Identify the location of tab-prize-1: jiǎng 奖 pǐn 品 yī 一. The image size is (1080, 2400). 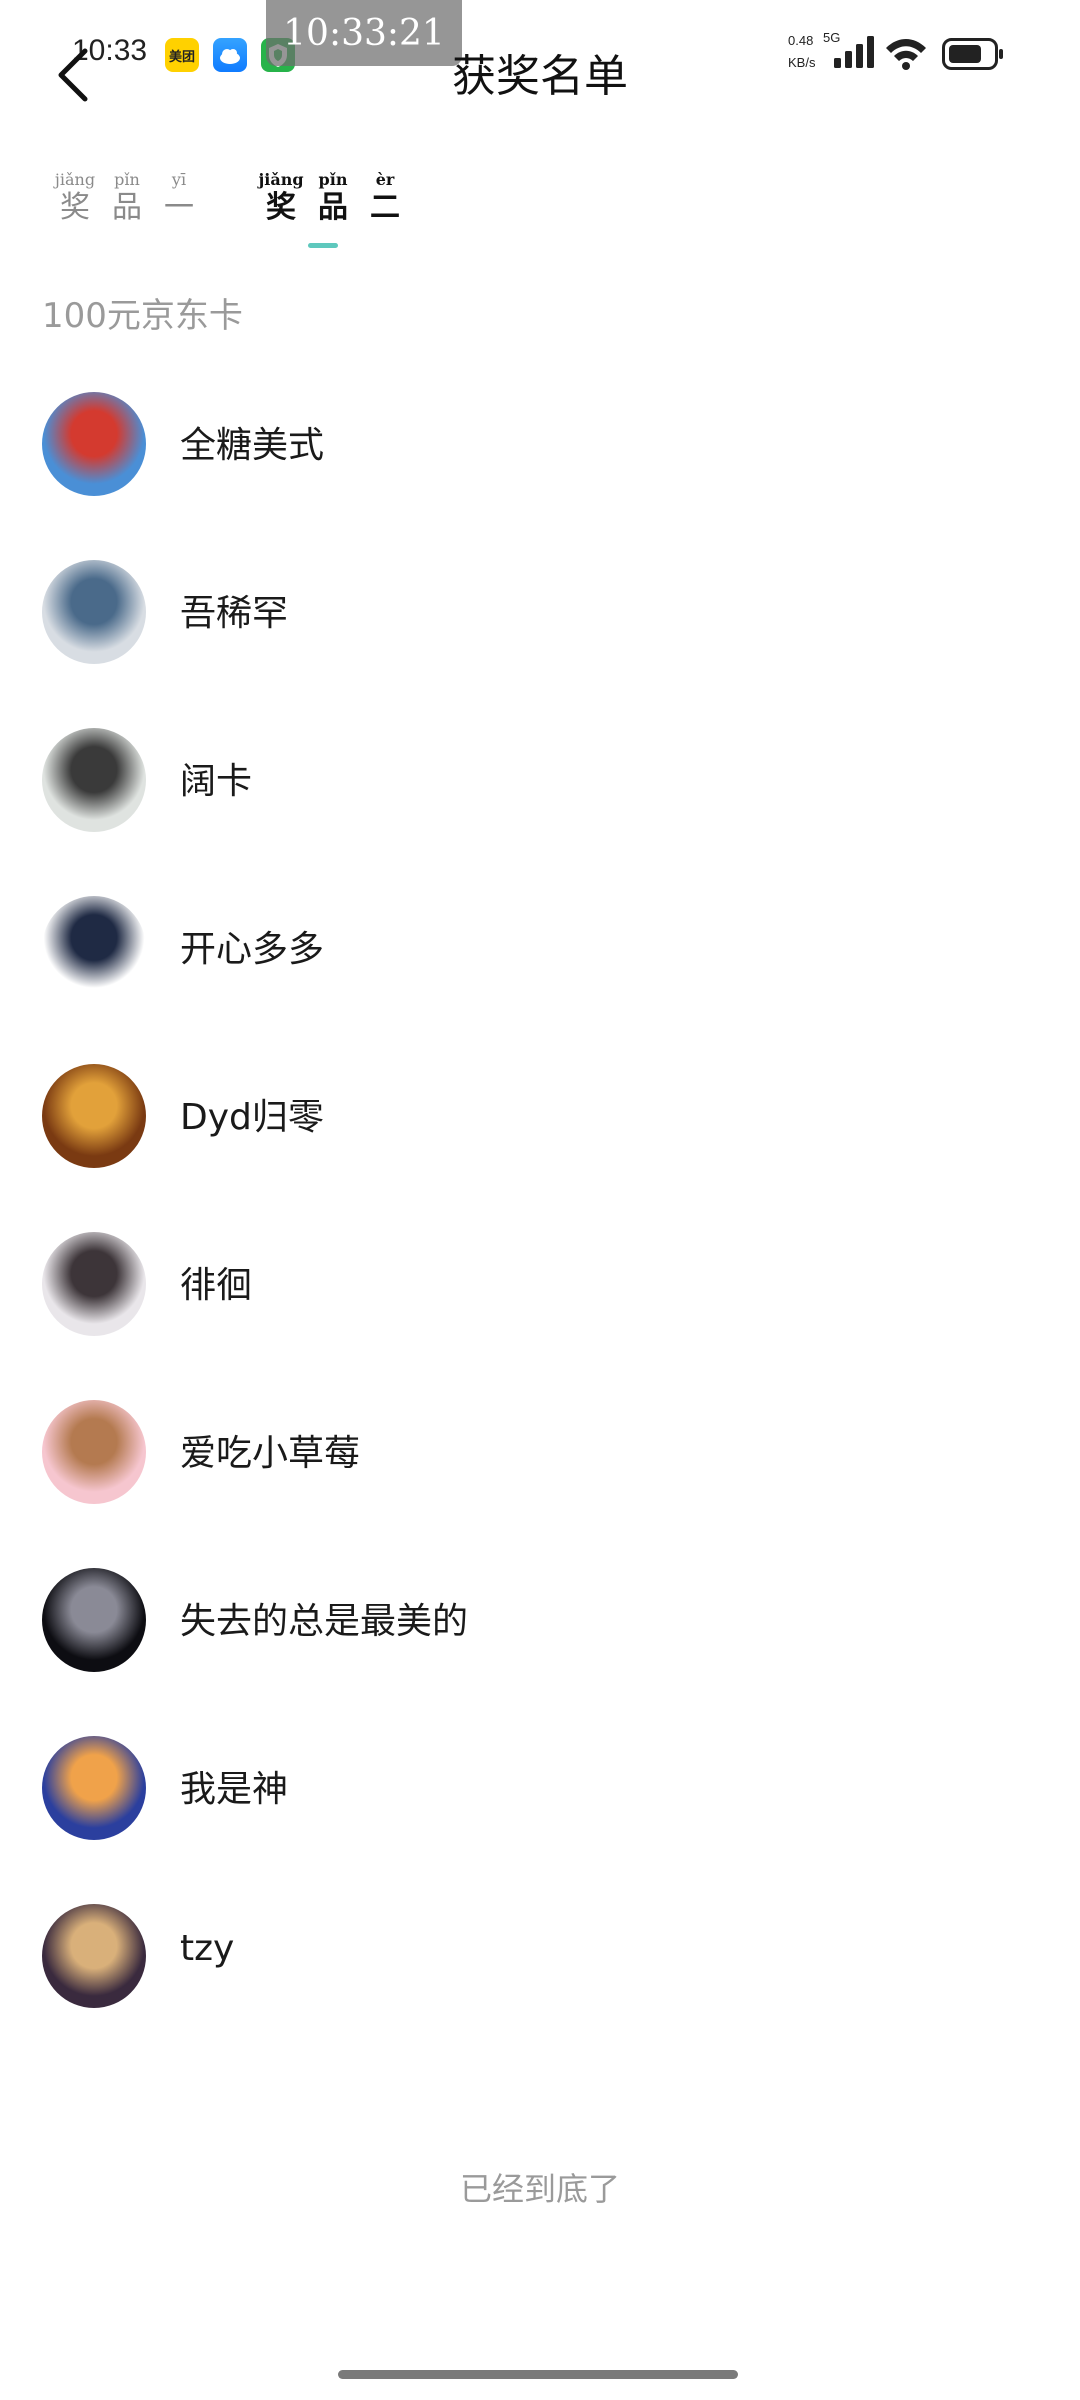
(125, 198).